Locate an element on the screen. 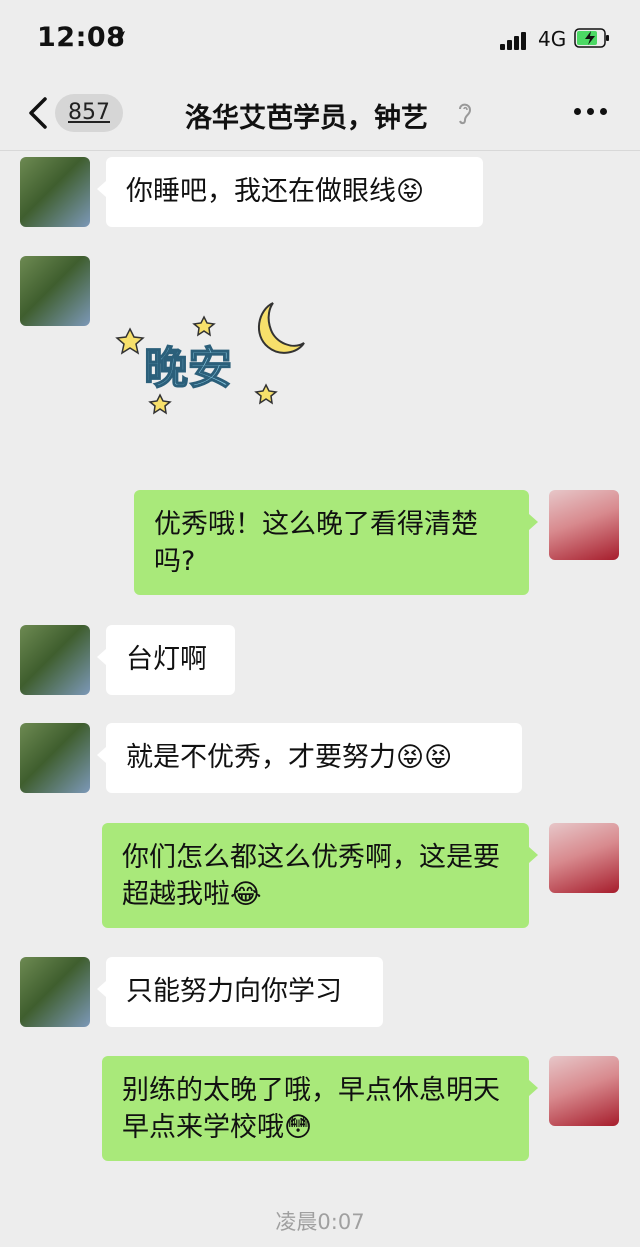 The height and width of the screenshot is (1247, 640). location-arrow-icon is located at coordinates (118, 38).